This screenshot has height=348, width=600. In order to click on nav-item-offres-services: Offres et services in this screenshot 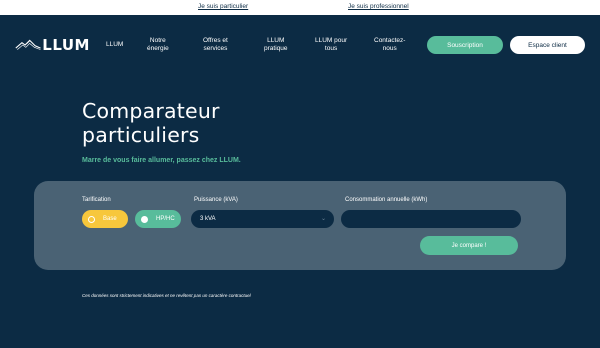, I will do `click(215, 45)`.